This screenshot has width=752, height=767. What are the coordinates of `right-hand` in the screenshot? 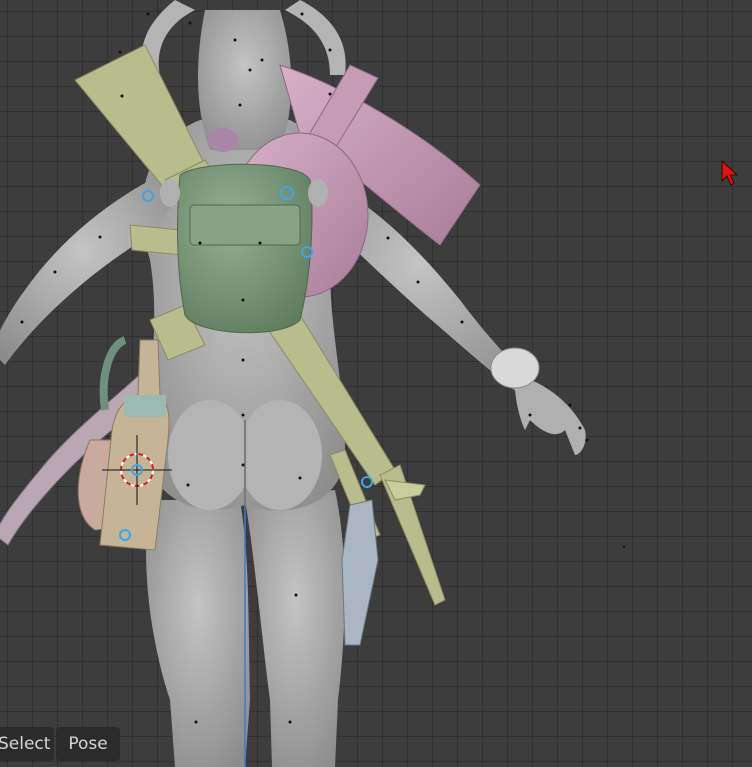 It's located at (550, 415).